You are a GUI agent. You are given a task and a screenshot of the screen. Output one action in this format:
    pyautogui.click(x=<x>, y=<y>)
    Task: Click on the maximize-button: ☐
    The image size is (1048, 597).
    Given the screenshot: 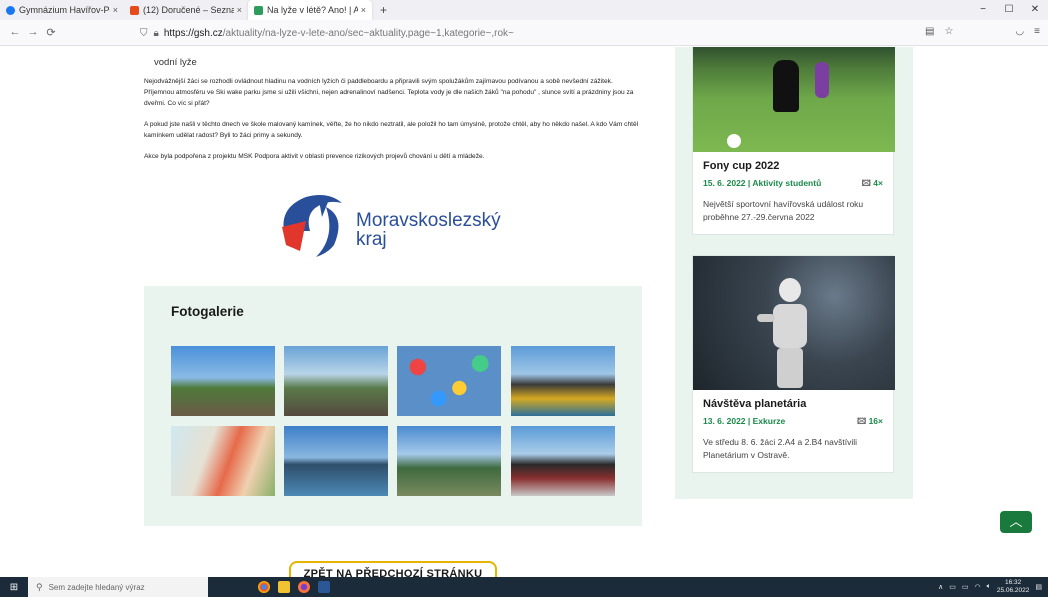 What is the action you would take?
    pyautogui.click(x=1009, y=10)
    